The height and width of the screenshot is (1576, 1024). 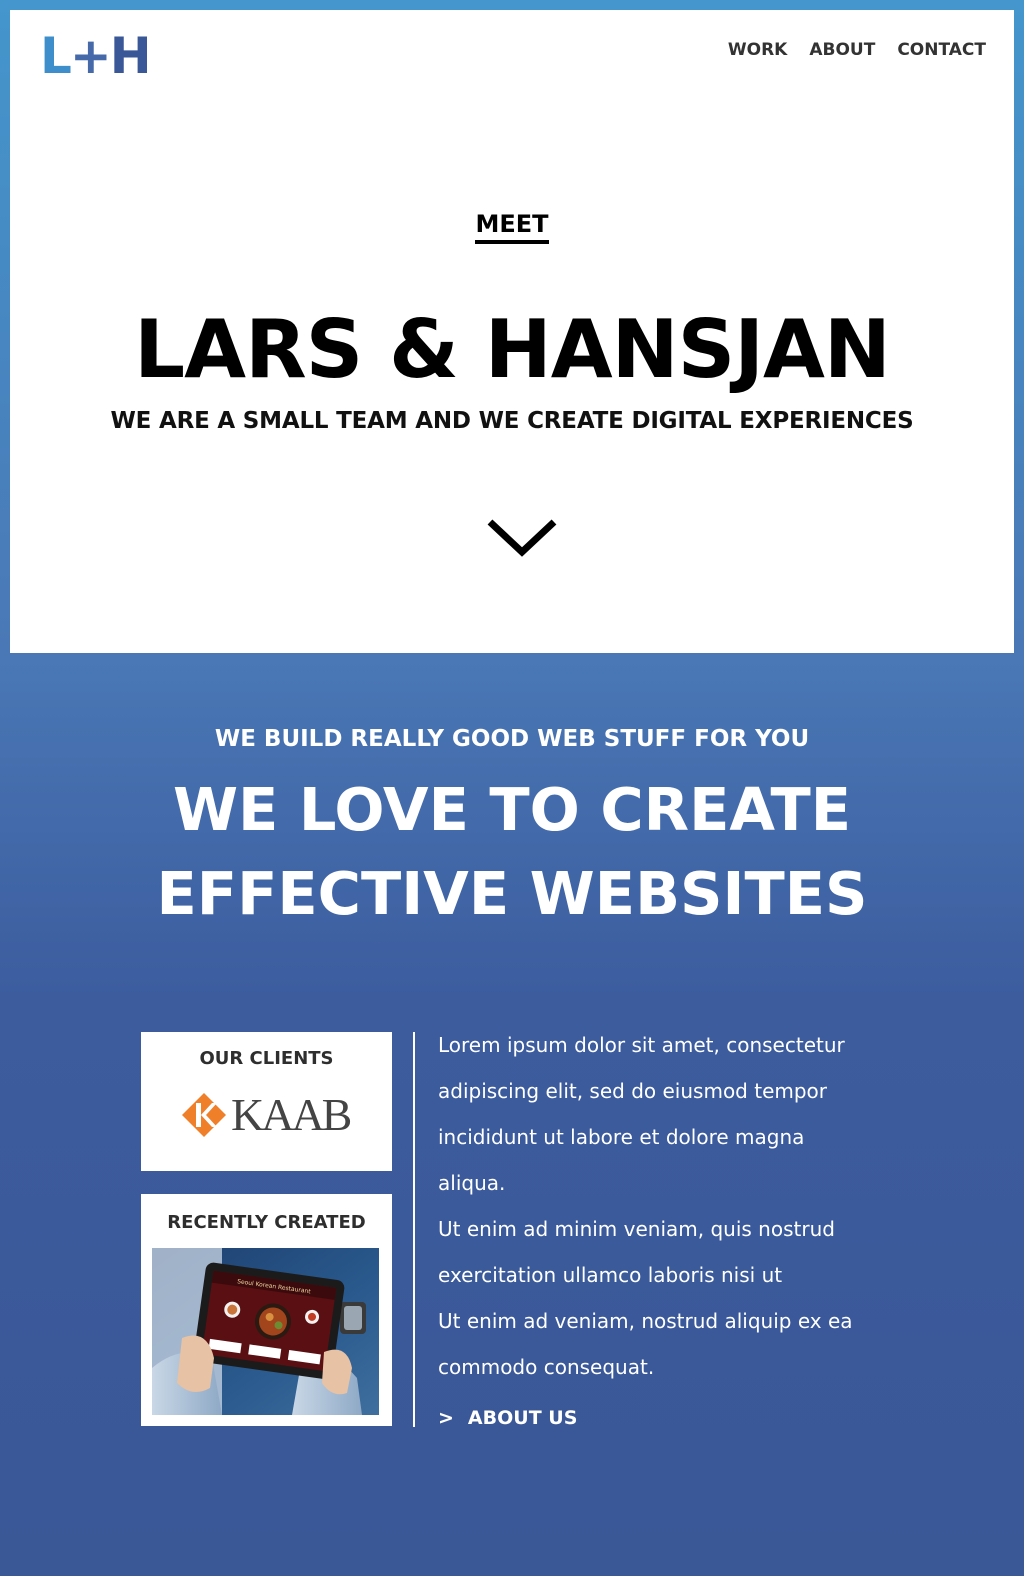 I want to click on recent-card: RECENTLY CREATED Seoul Korean Restaurant, so click(x=266, y=1310).